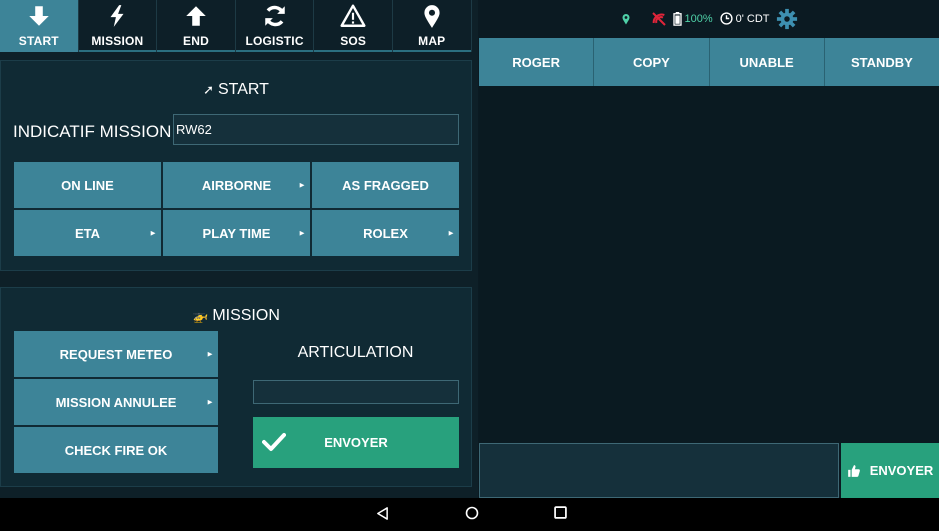 The image size is (939, 531). Describe the element at coordinates (353, 41) in the screenshot. I see `tab-label: SOS` at that location.